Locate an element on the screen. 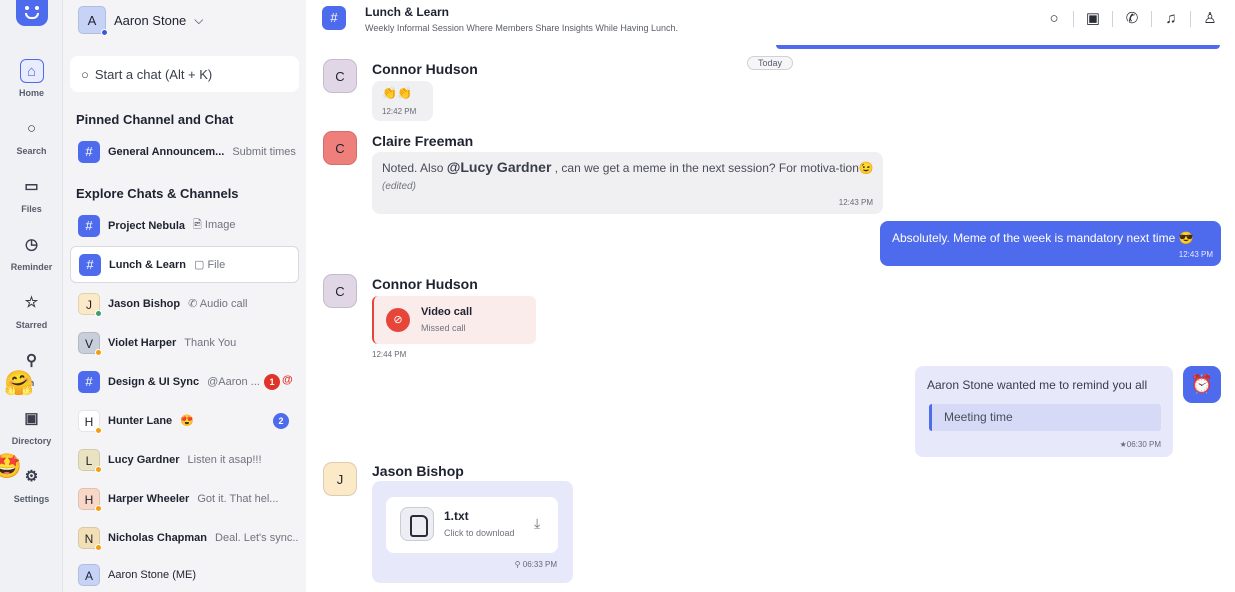 The height and width of the screenshot is (592, 1235). call-status: Missed call is located at coordinates (443, 328).